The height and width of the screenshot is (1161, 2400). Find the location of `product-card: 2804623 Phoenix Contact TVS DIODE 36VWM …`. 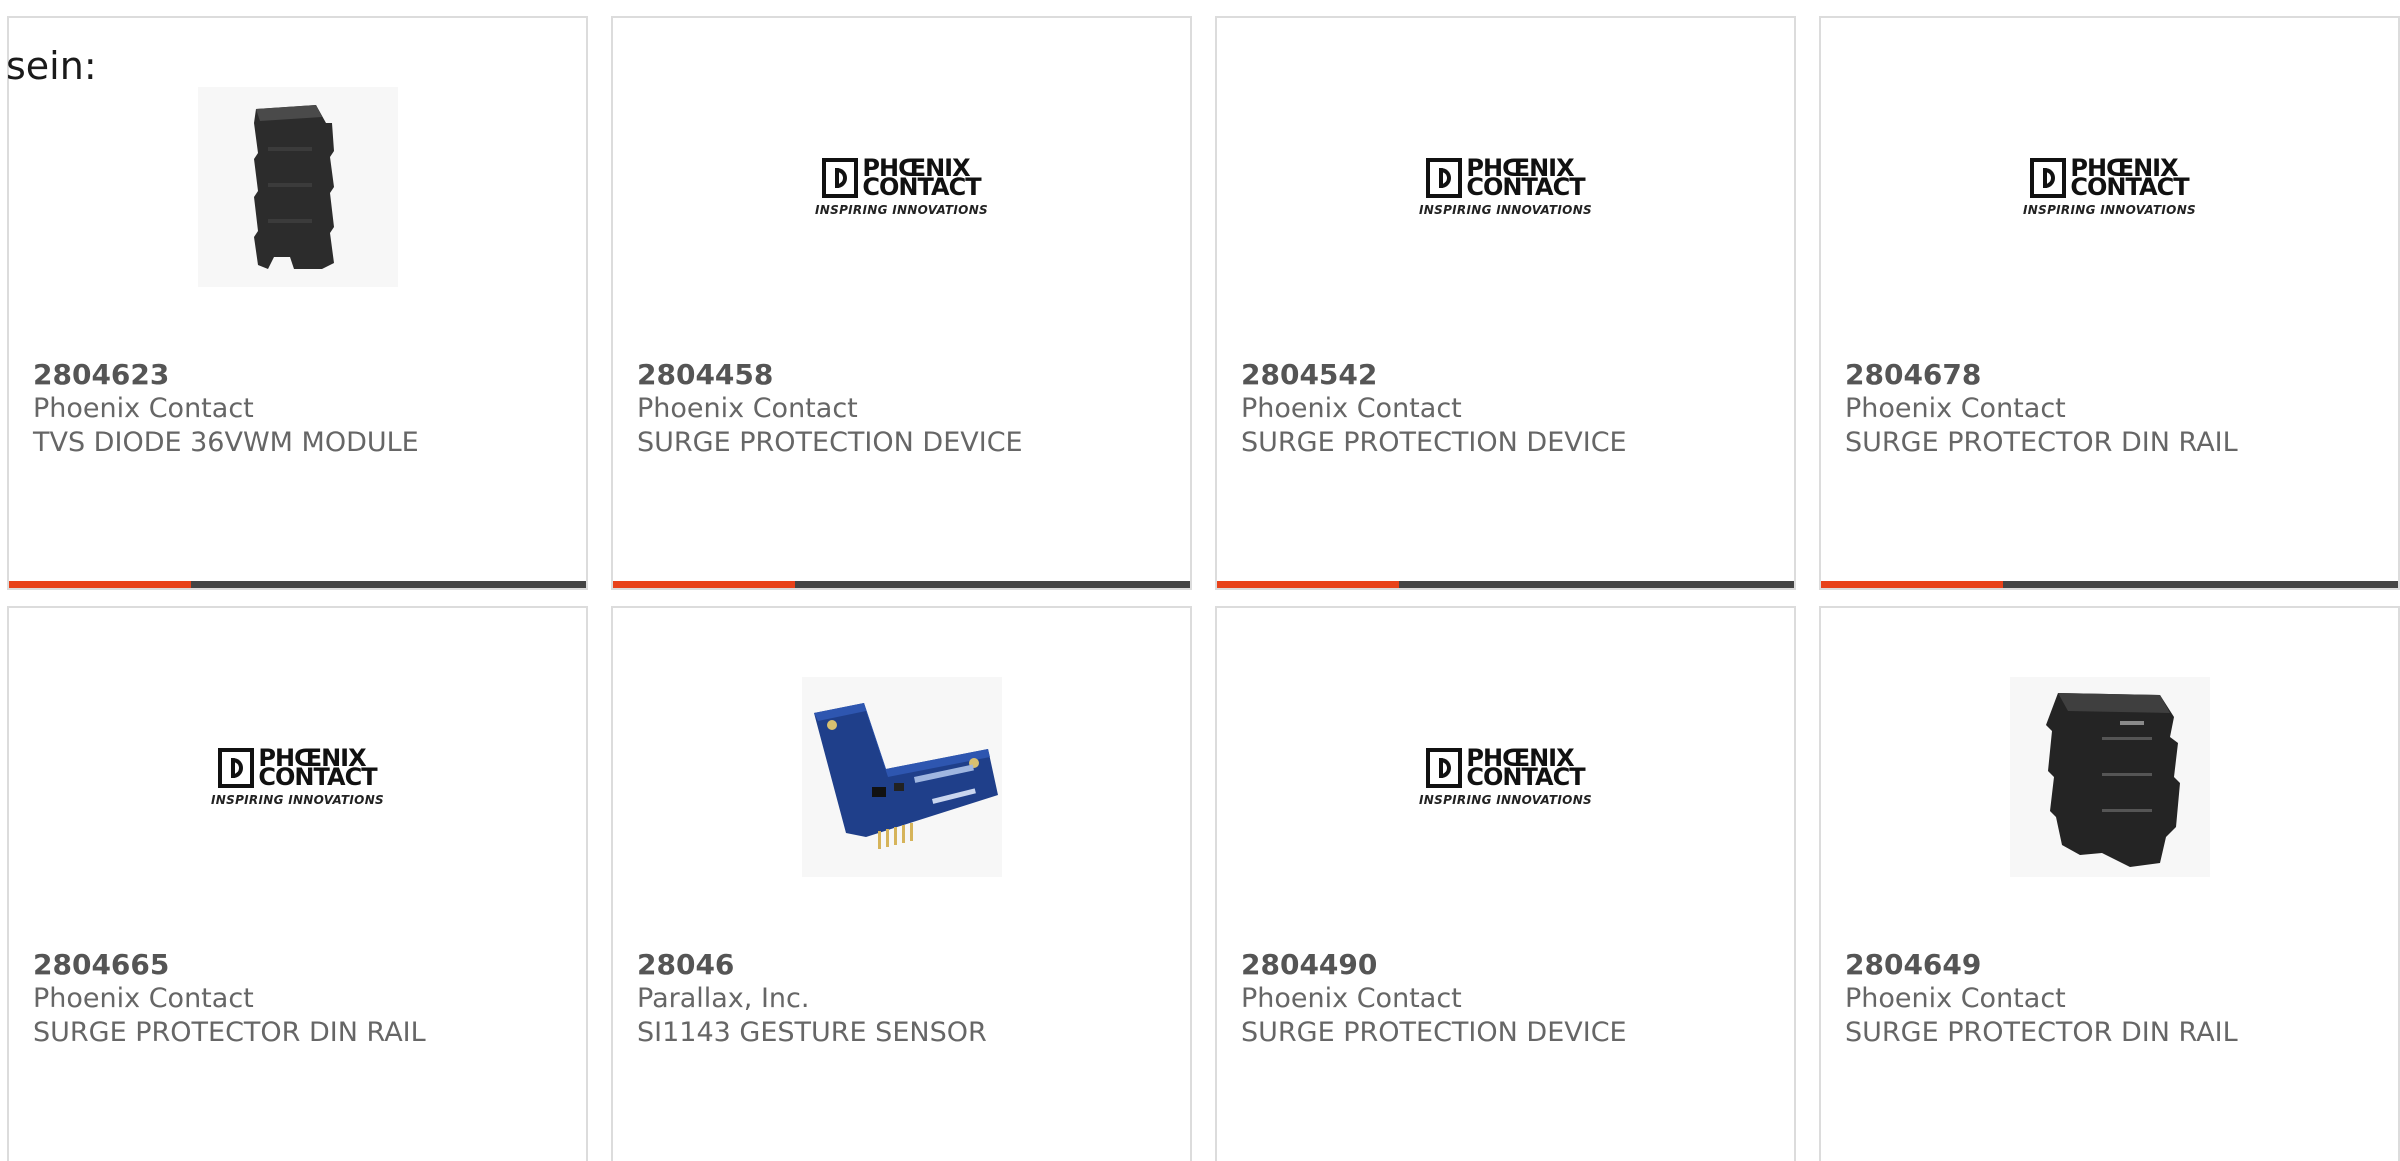

product-card: 2804623 Phoenix Contact TVS DIODE 36VWM … is located at coordinates (297, 303).